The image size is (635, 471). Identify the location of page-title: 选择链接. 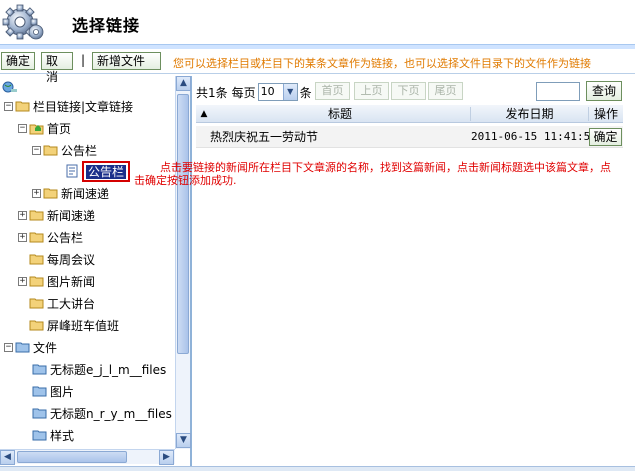
(106, 25).